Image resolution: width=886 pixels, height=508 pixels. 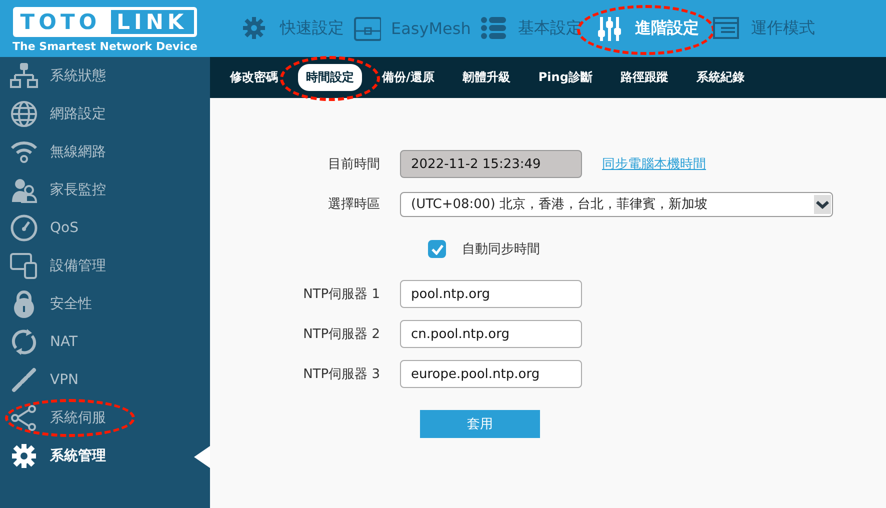 What do you see at coordinates (202, 457) in the screenshot?
I see `pointer-icon` at bounding box center [202, 457].